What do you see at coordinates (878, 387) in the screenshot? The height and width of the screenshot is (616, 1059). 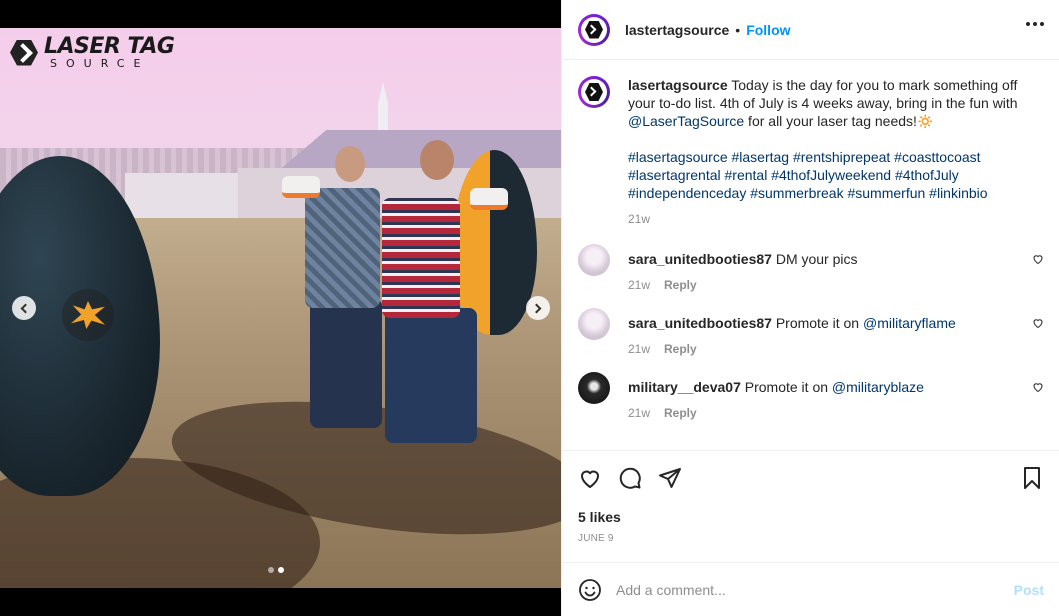 I see `comment-mention: @militaryblaze` at bounding box center [878, 387].